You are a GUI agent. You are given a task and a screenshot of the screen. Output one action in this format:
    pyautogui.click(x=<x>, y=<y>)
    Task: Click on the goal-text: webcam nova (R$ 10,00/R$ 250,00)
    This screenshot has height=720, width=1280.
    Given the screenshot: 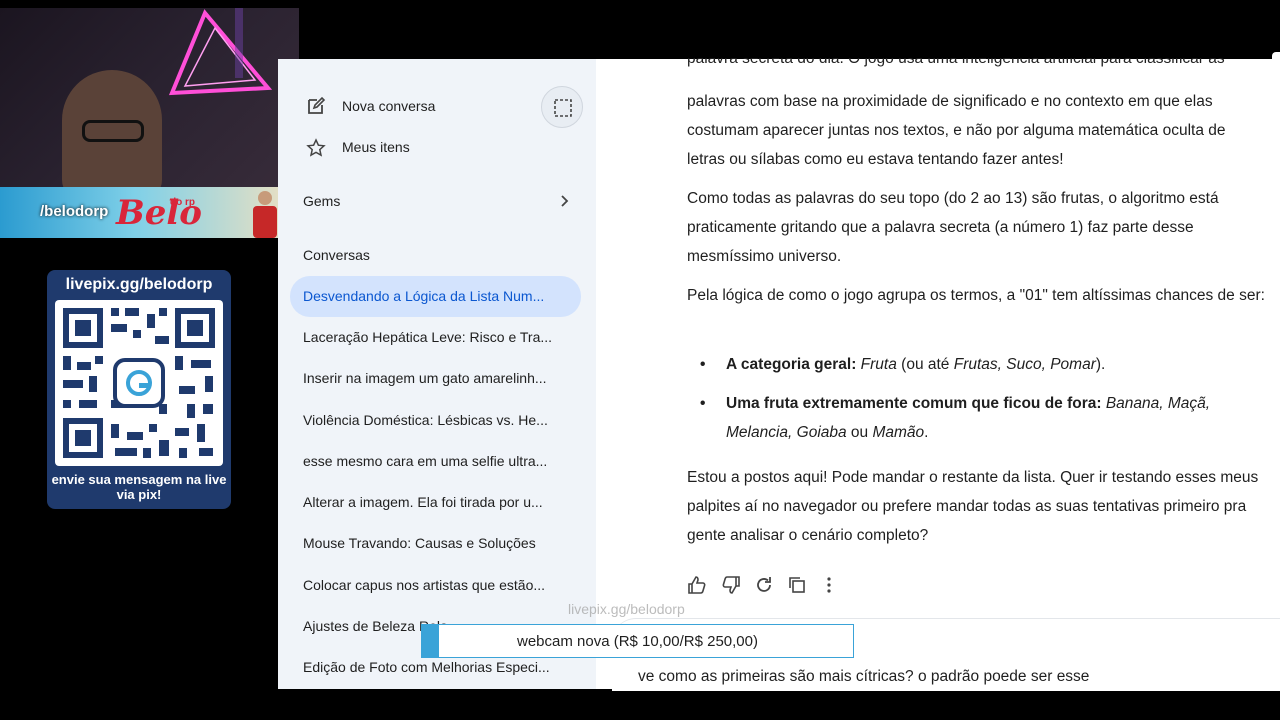 What is the action you would take?
    pyautogui.click(x=637, y=641)
    